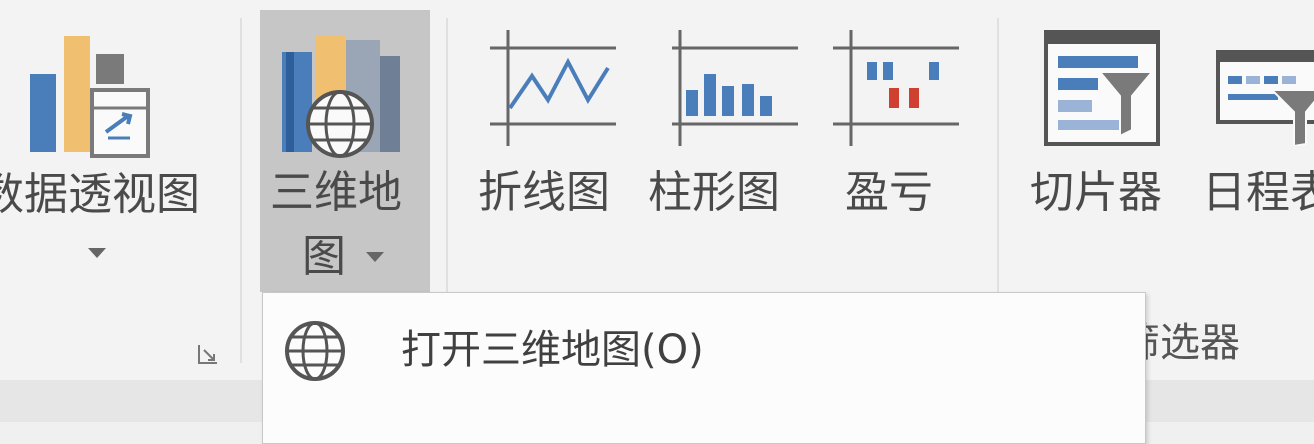  I want to click on open-3d-map-menu-item: 打开三维地图(O), so click(704, 351).